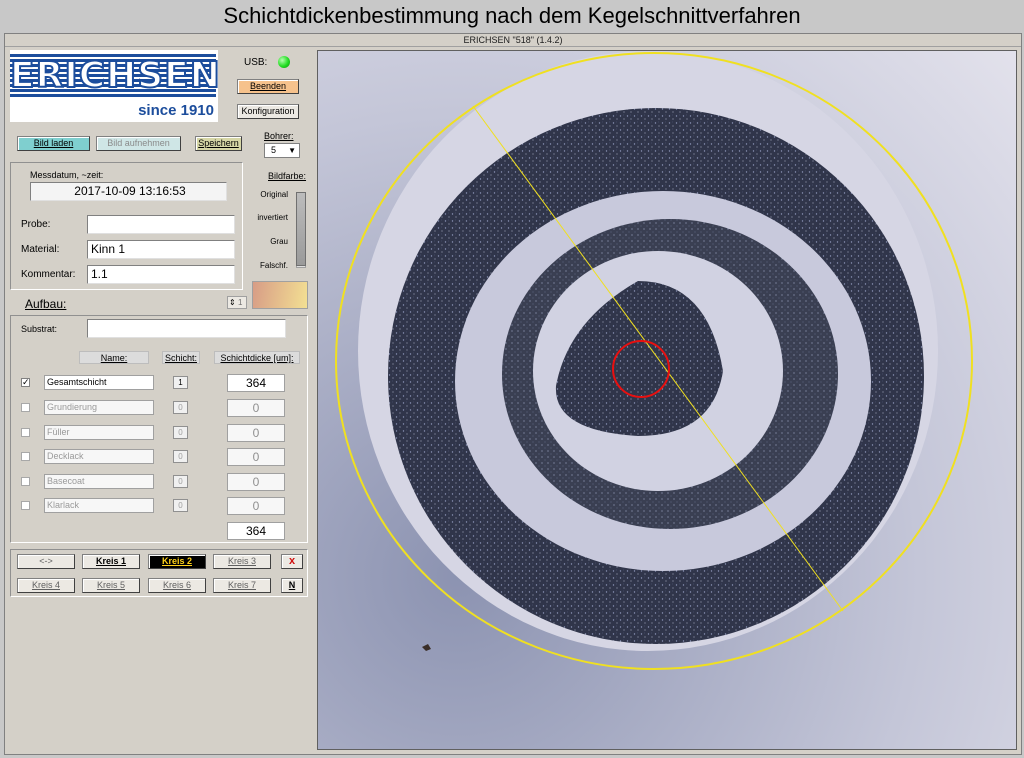  Describe the element at coordinates (177, 561) in the screenshot. I see `kreis-2-button: Kreis 2` at that location.